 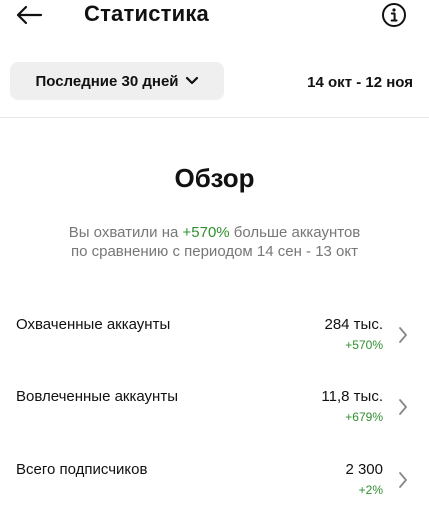 I want to click on date-range-dropdown: Последние 30 дней, so click(x=117, y=81).